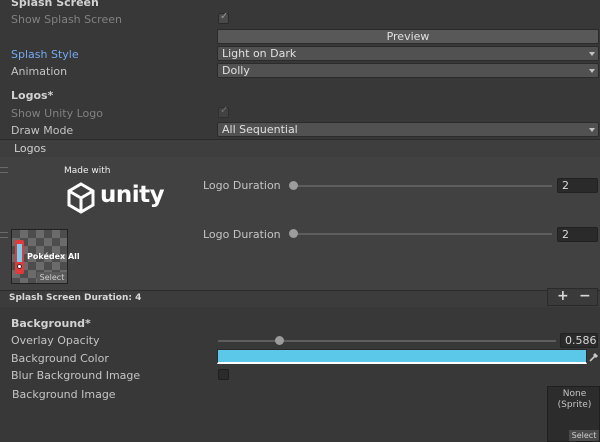  I want to click on show-splash-screen-toggle: ✓, so click(223, 17).